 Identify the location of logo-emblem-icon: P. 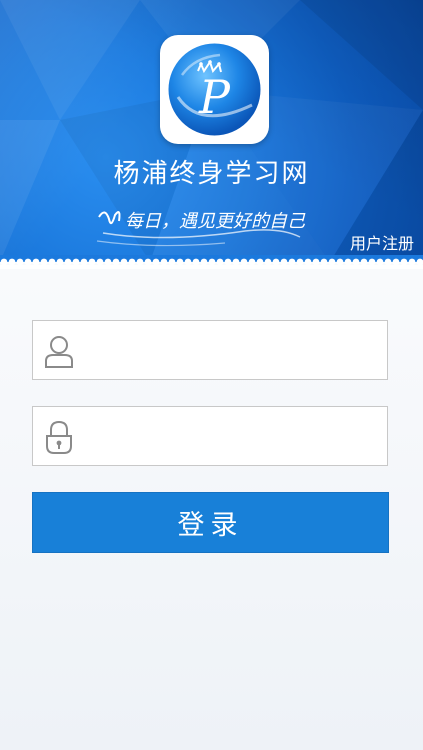
(214, 89).